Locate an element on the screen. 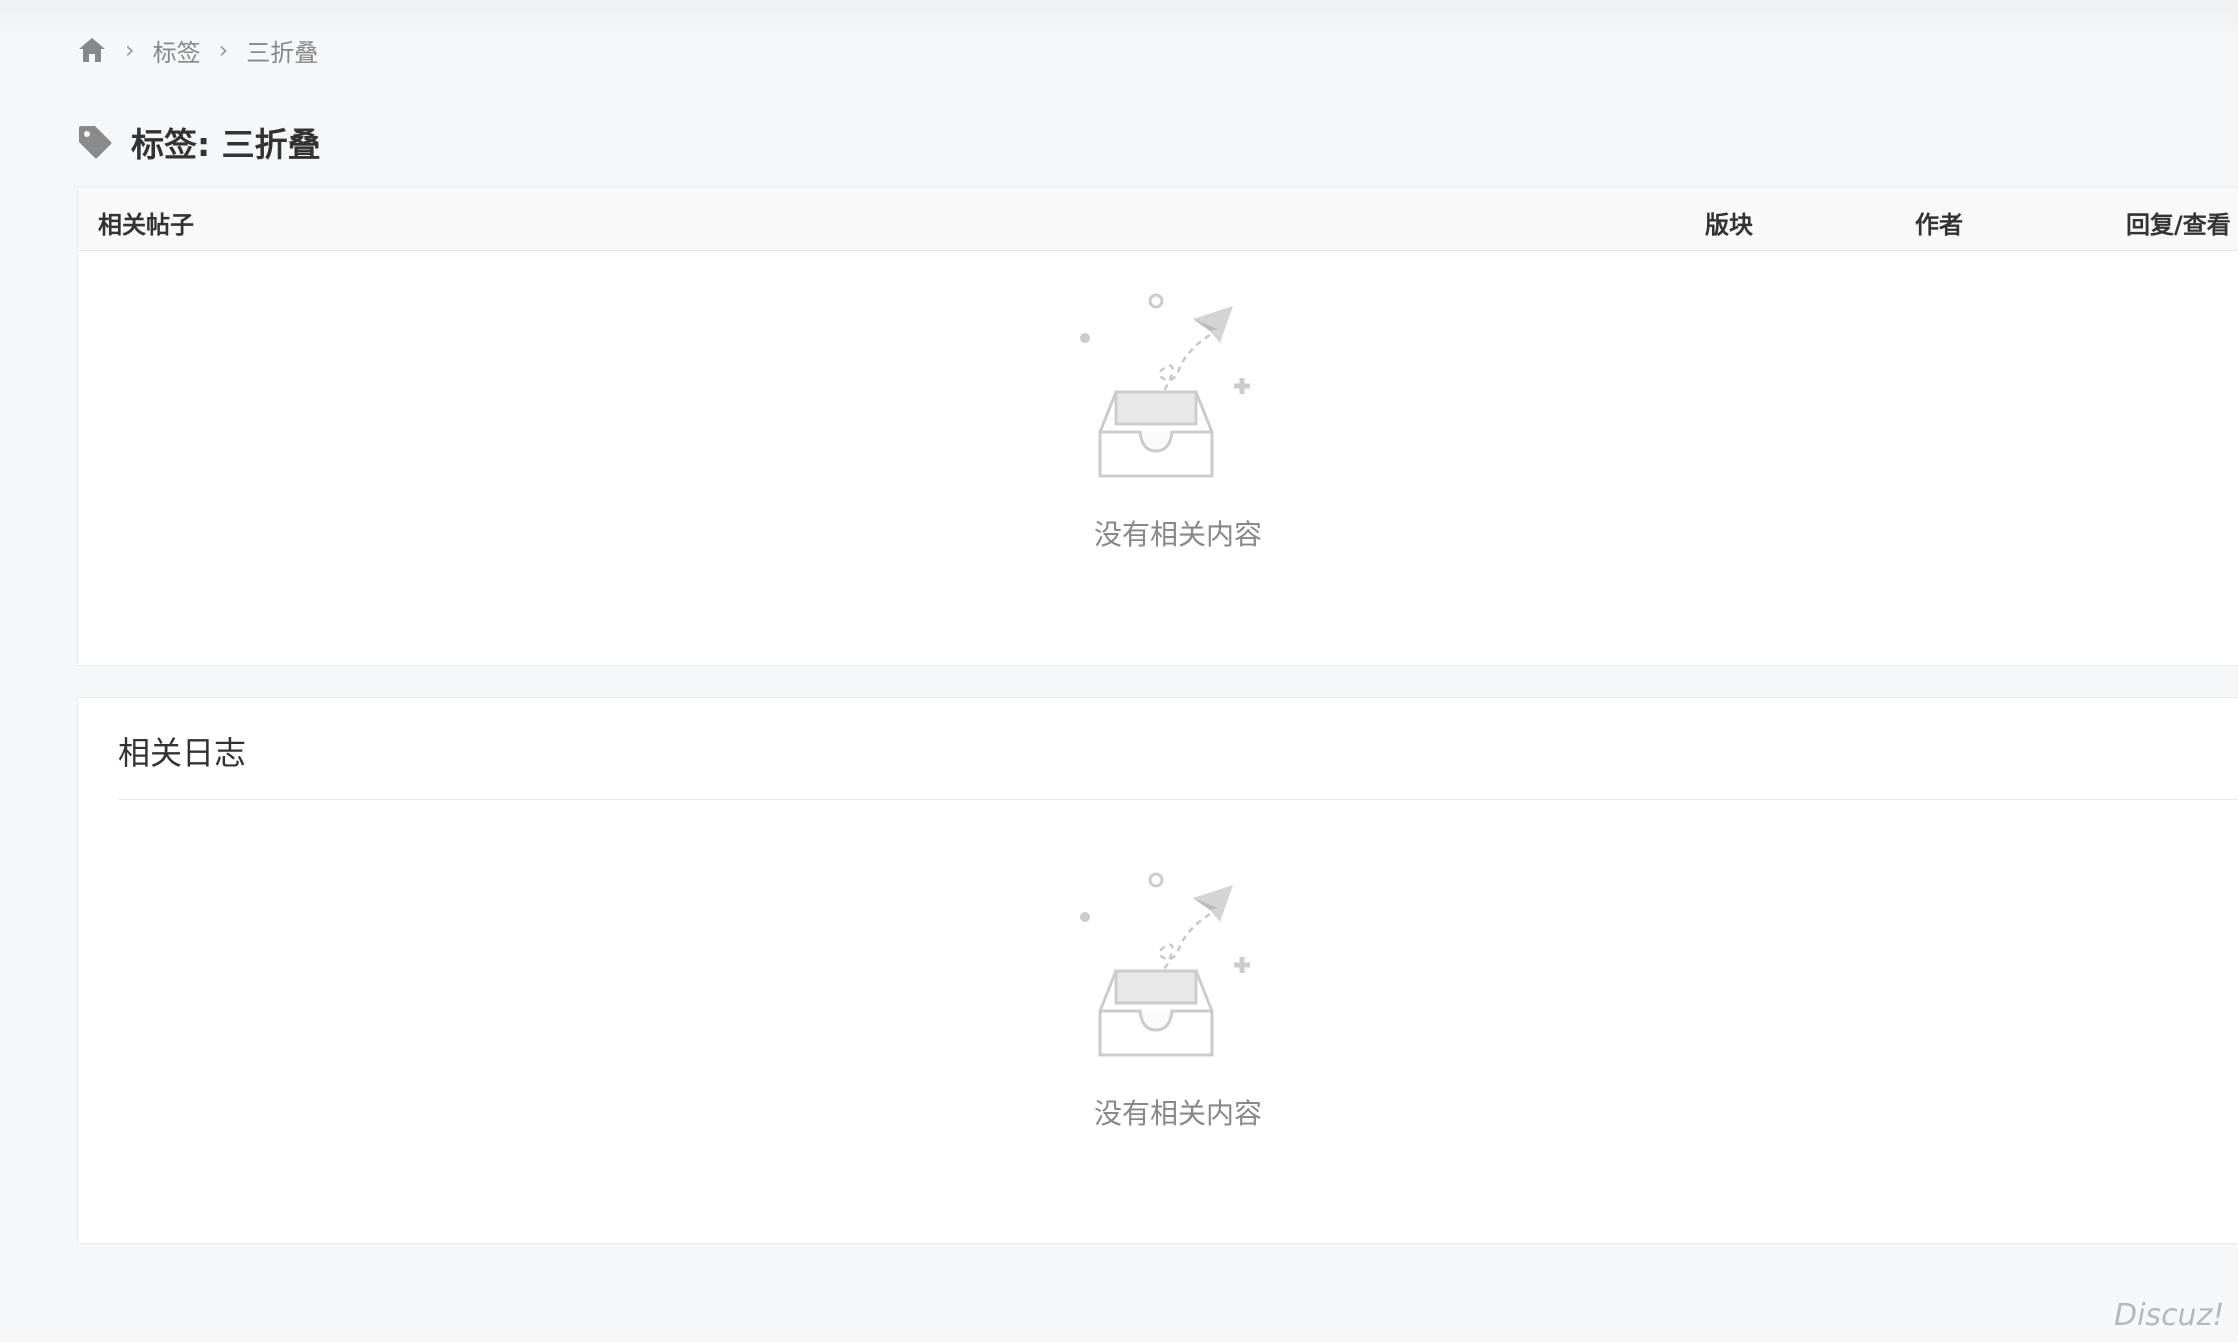 The image size is (2238, 1342). breadcrumb-link-tags: 标签 is located at coordinates (177, 50).